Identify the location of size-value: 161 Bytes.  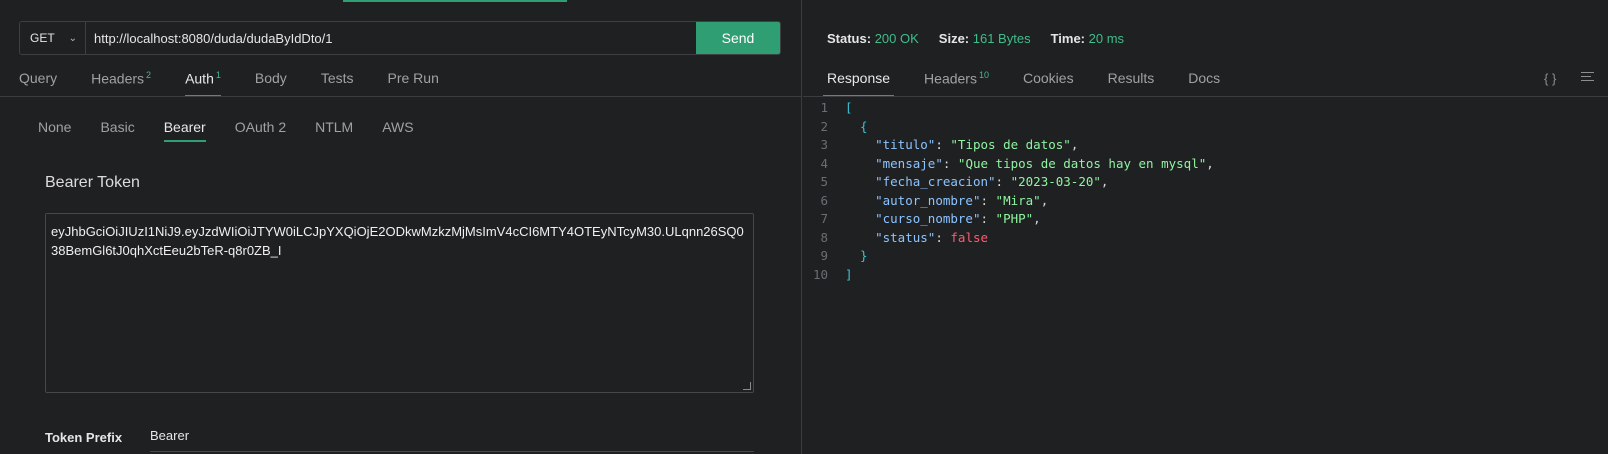
(1001, 38).